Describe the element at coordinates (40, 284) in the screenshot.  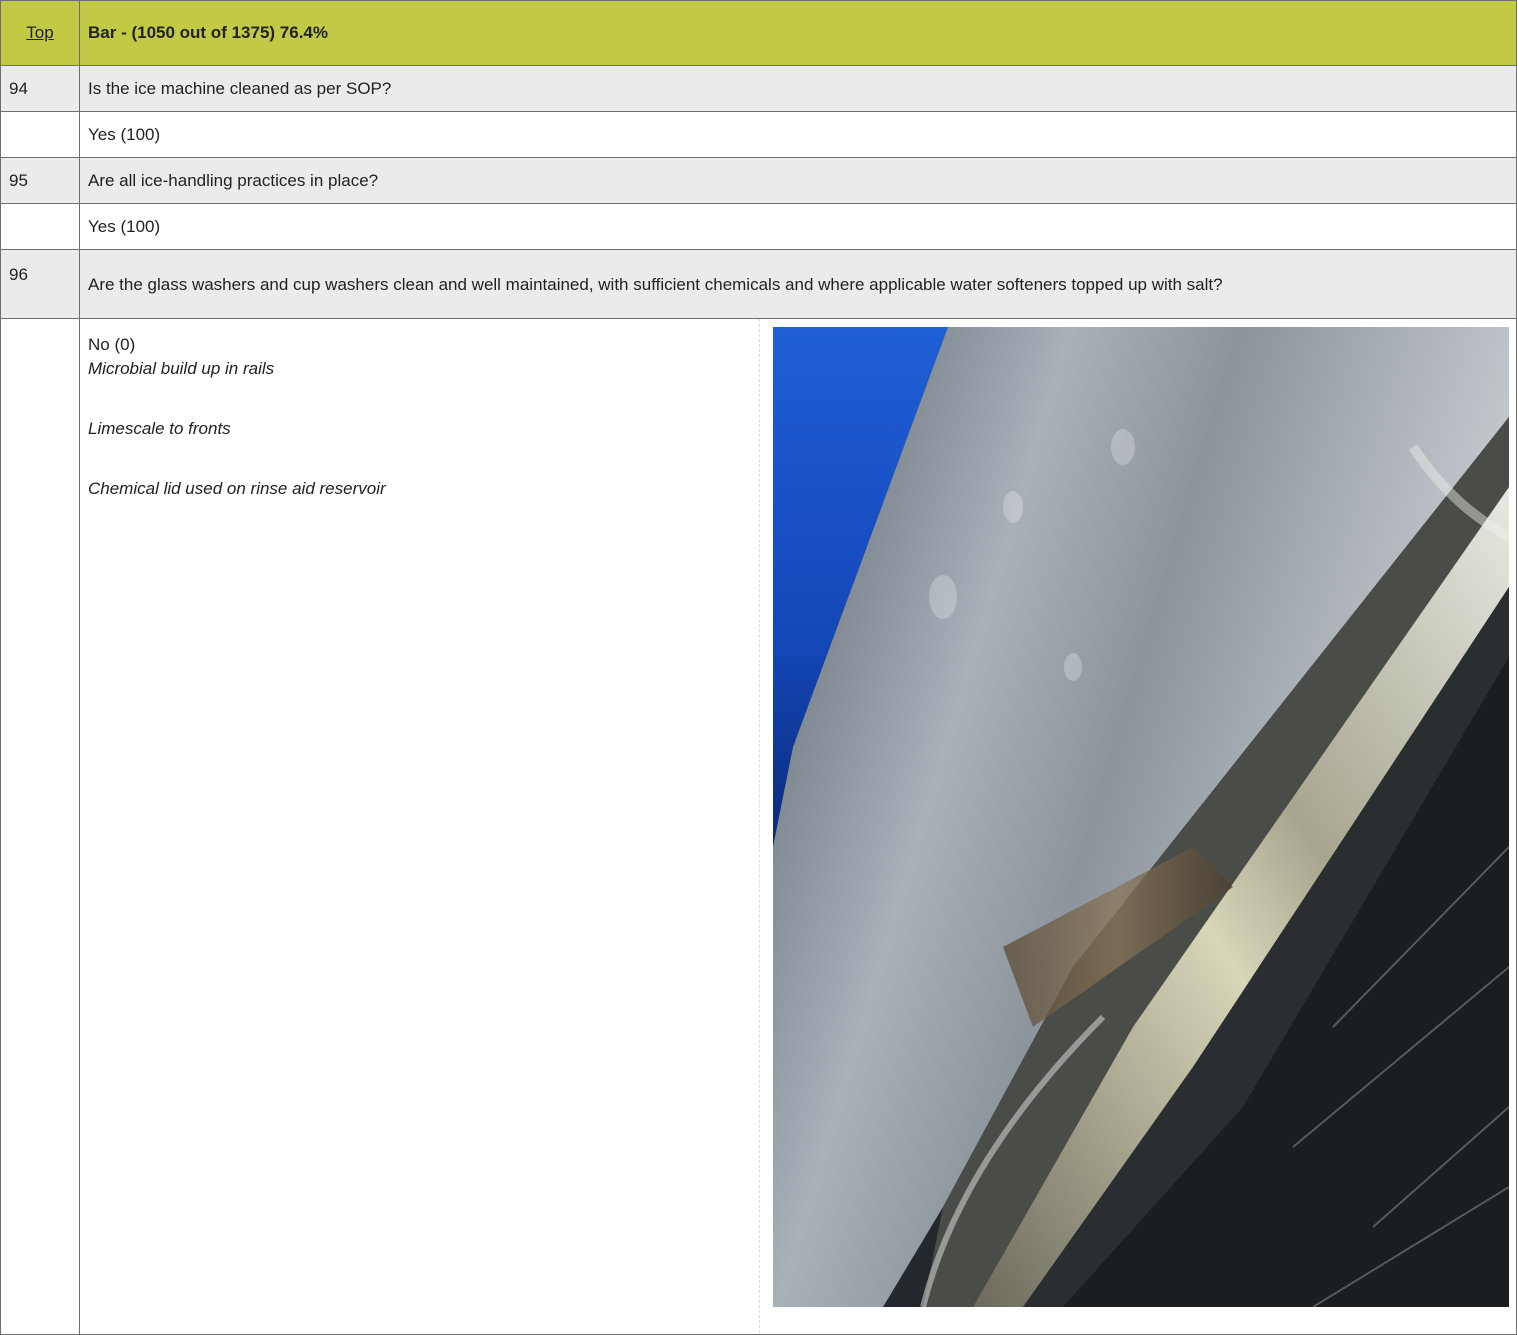
I see `question-number: 96` at that location.